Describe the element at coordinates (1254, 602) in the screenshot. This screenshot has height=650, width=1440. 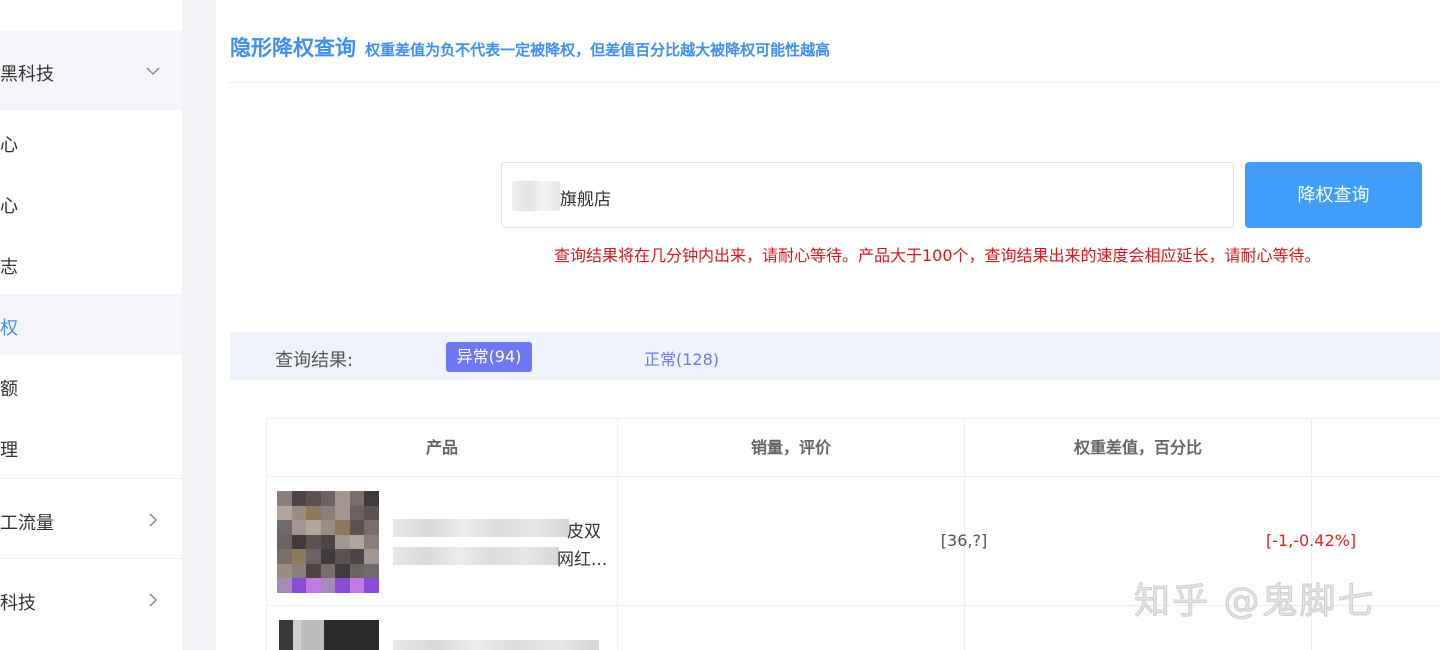
I see `watermark: 知乎 @鬼脚七` at that location.